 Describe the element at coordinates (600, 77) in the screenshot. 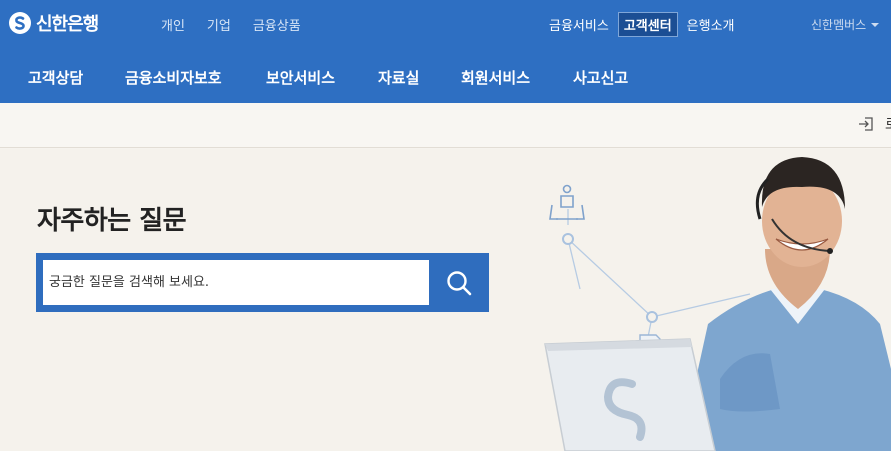

I see `main-nav-incident-report: 사고신고` at that location.